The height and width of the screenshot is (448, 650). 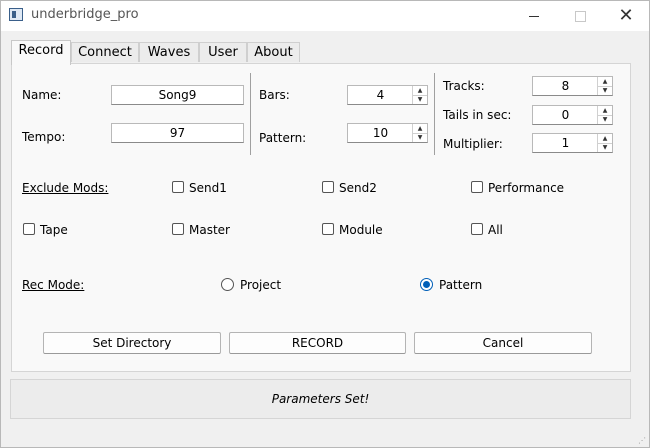 I want to click on send2-checkbox, so click(x=328, y=187).